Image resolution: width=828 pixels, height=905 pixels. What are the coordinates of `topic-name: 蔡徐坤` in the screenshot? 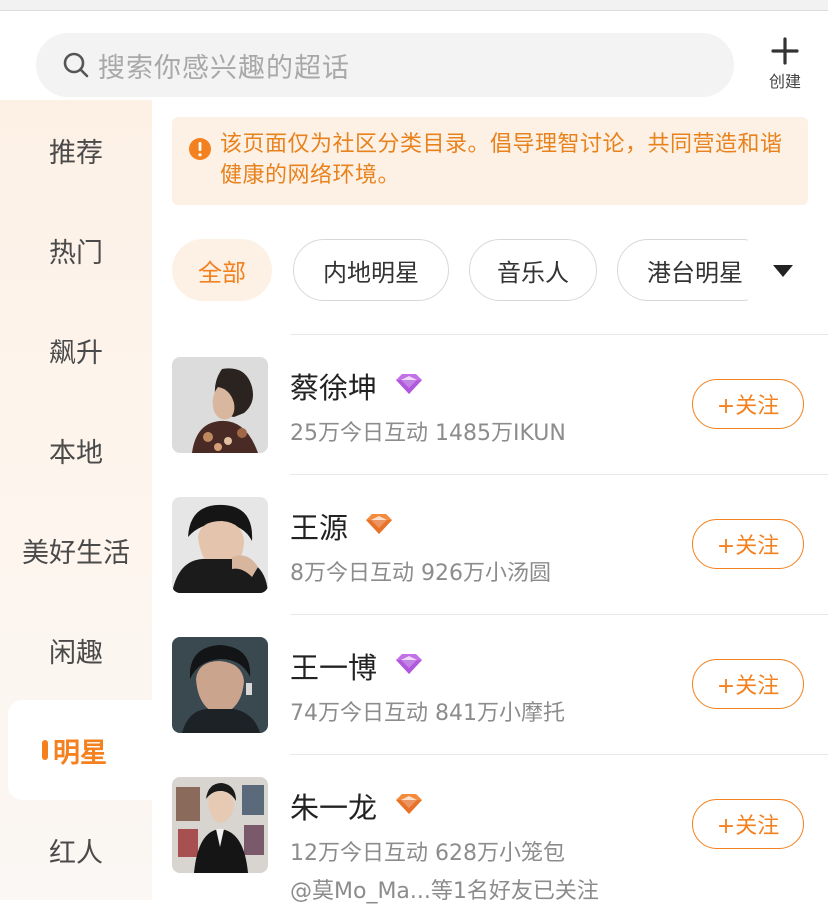 It's located at (334, 388).